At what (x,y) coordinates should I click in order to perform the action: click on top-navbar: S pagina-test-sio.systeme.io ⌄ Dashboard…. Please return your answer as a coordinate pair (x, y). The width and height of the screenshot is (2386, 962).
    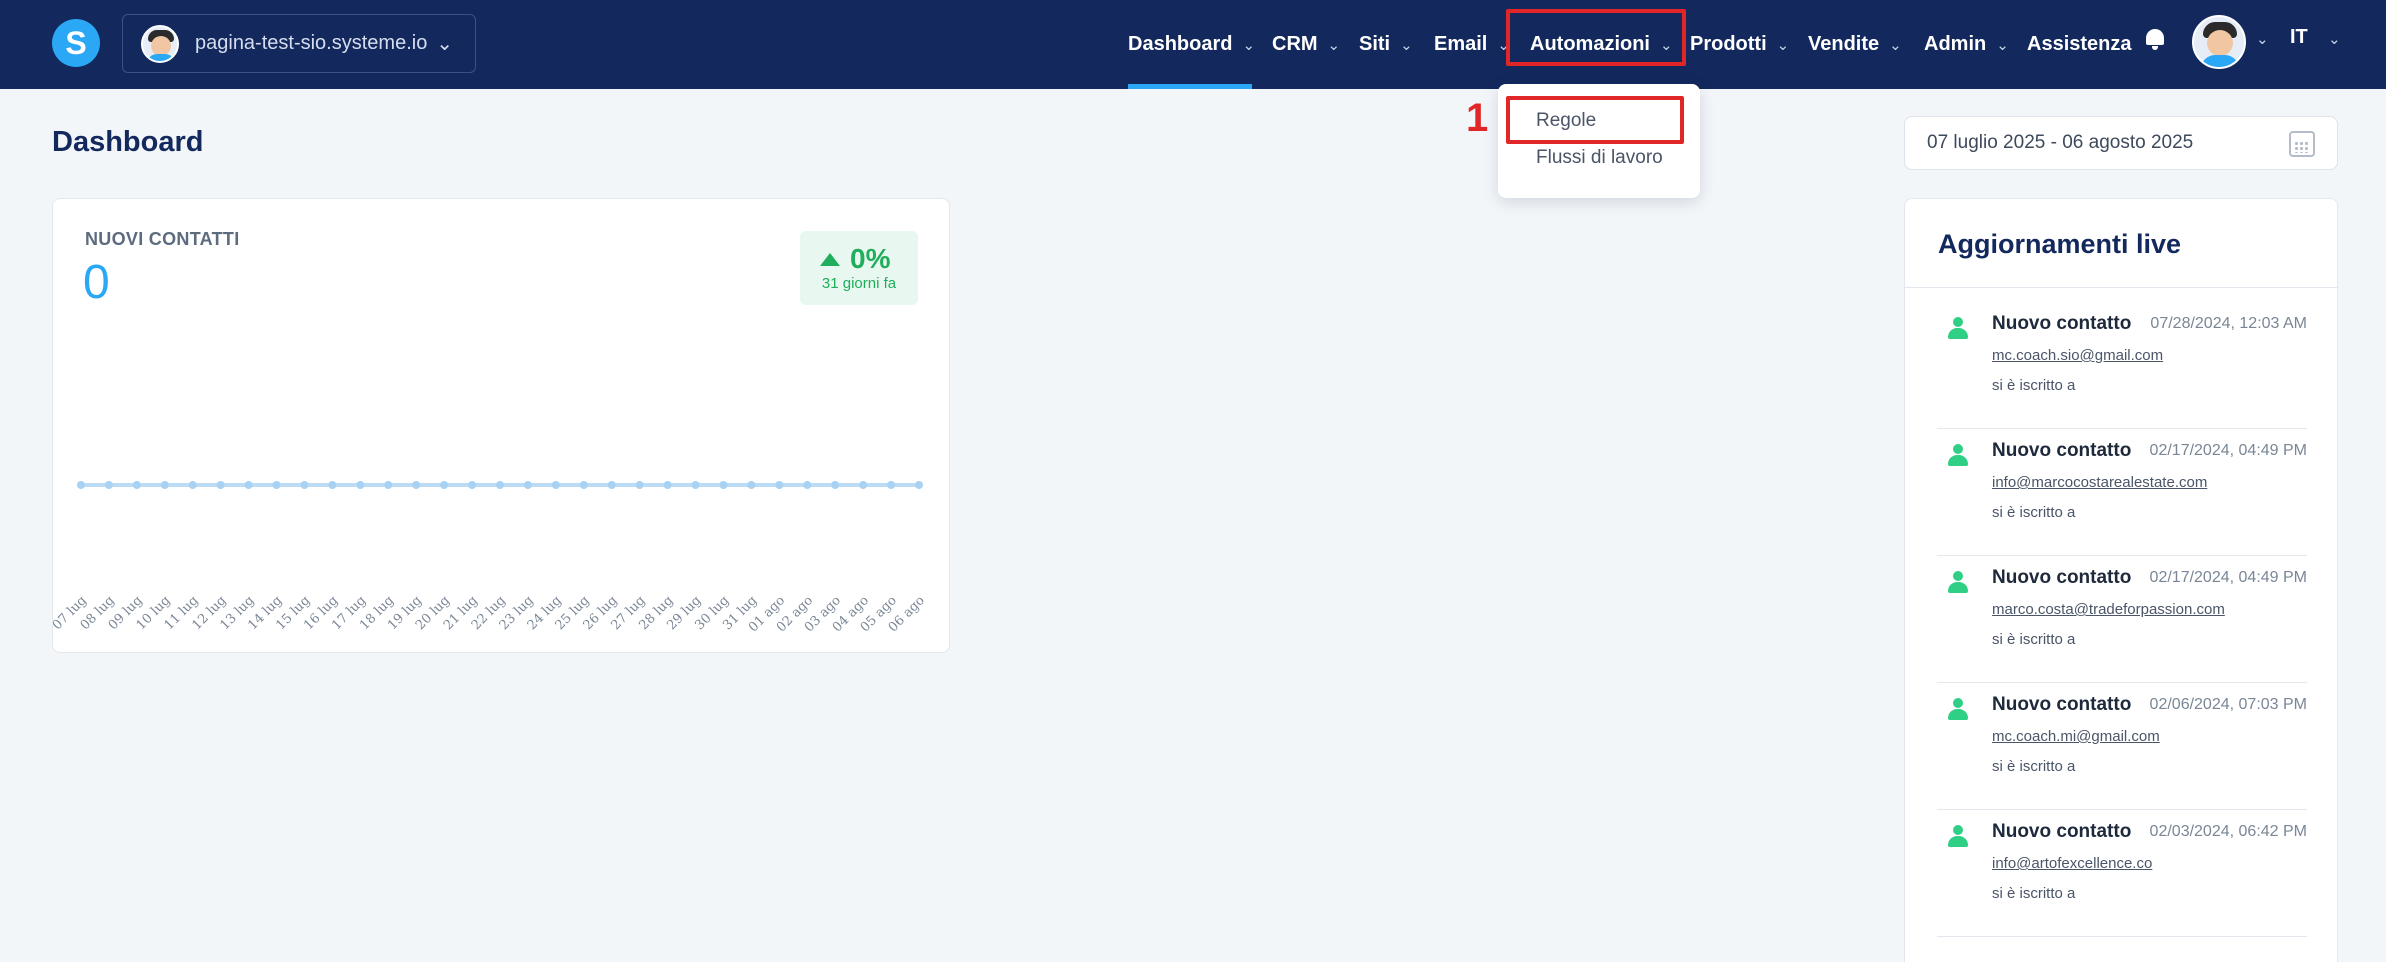
    Looking at the image, I should click on (1193, 44).